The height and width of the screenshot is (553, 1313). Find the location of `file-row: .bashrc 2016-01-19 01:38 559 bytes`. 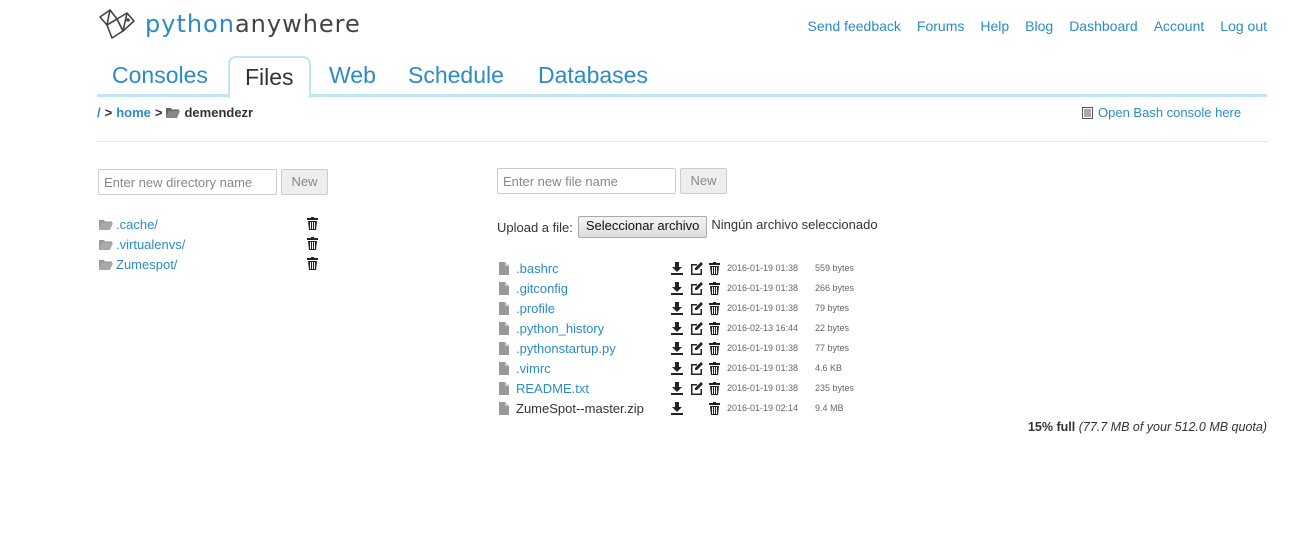

file-row: .bashrc 2016-01-19 01:38 559 bytes is located at coordinates (709, 269).